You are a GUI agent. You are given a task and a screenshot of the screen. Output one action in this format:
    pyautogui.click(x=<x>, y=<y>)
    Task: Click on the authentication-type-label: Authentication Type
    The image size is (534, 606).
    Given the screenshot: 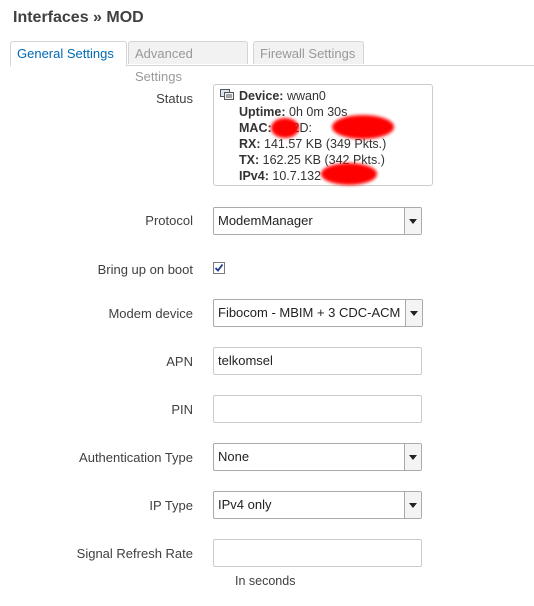 What is the action you would take?
    pyautogui.click(x=136, y=457)
    